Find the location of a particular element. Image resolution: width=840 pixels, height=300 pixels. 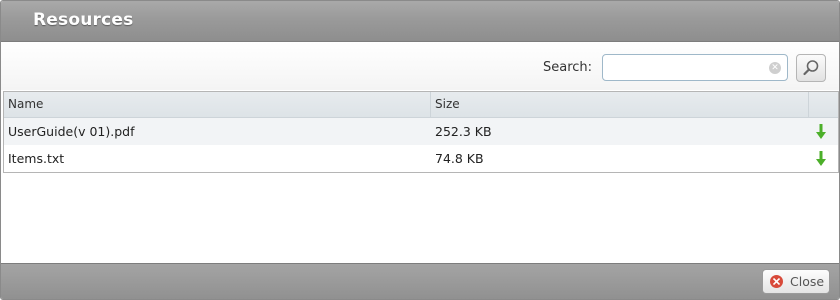

magnifier-icon is located at coordinates (811, 68).